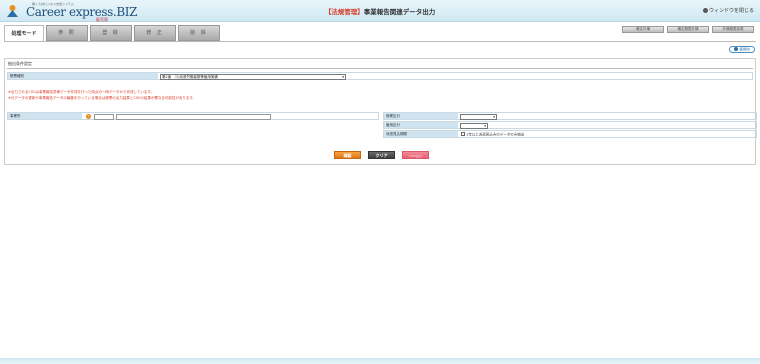  I want to click on office-row: 事業所 !, so click(193, 116).